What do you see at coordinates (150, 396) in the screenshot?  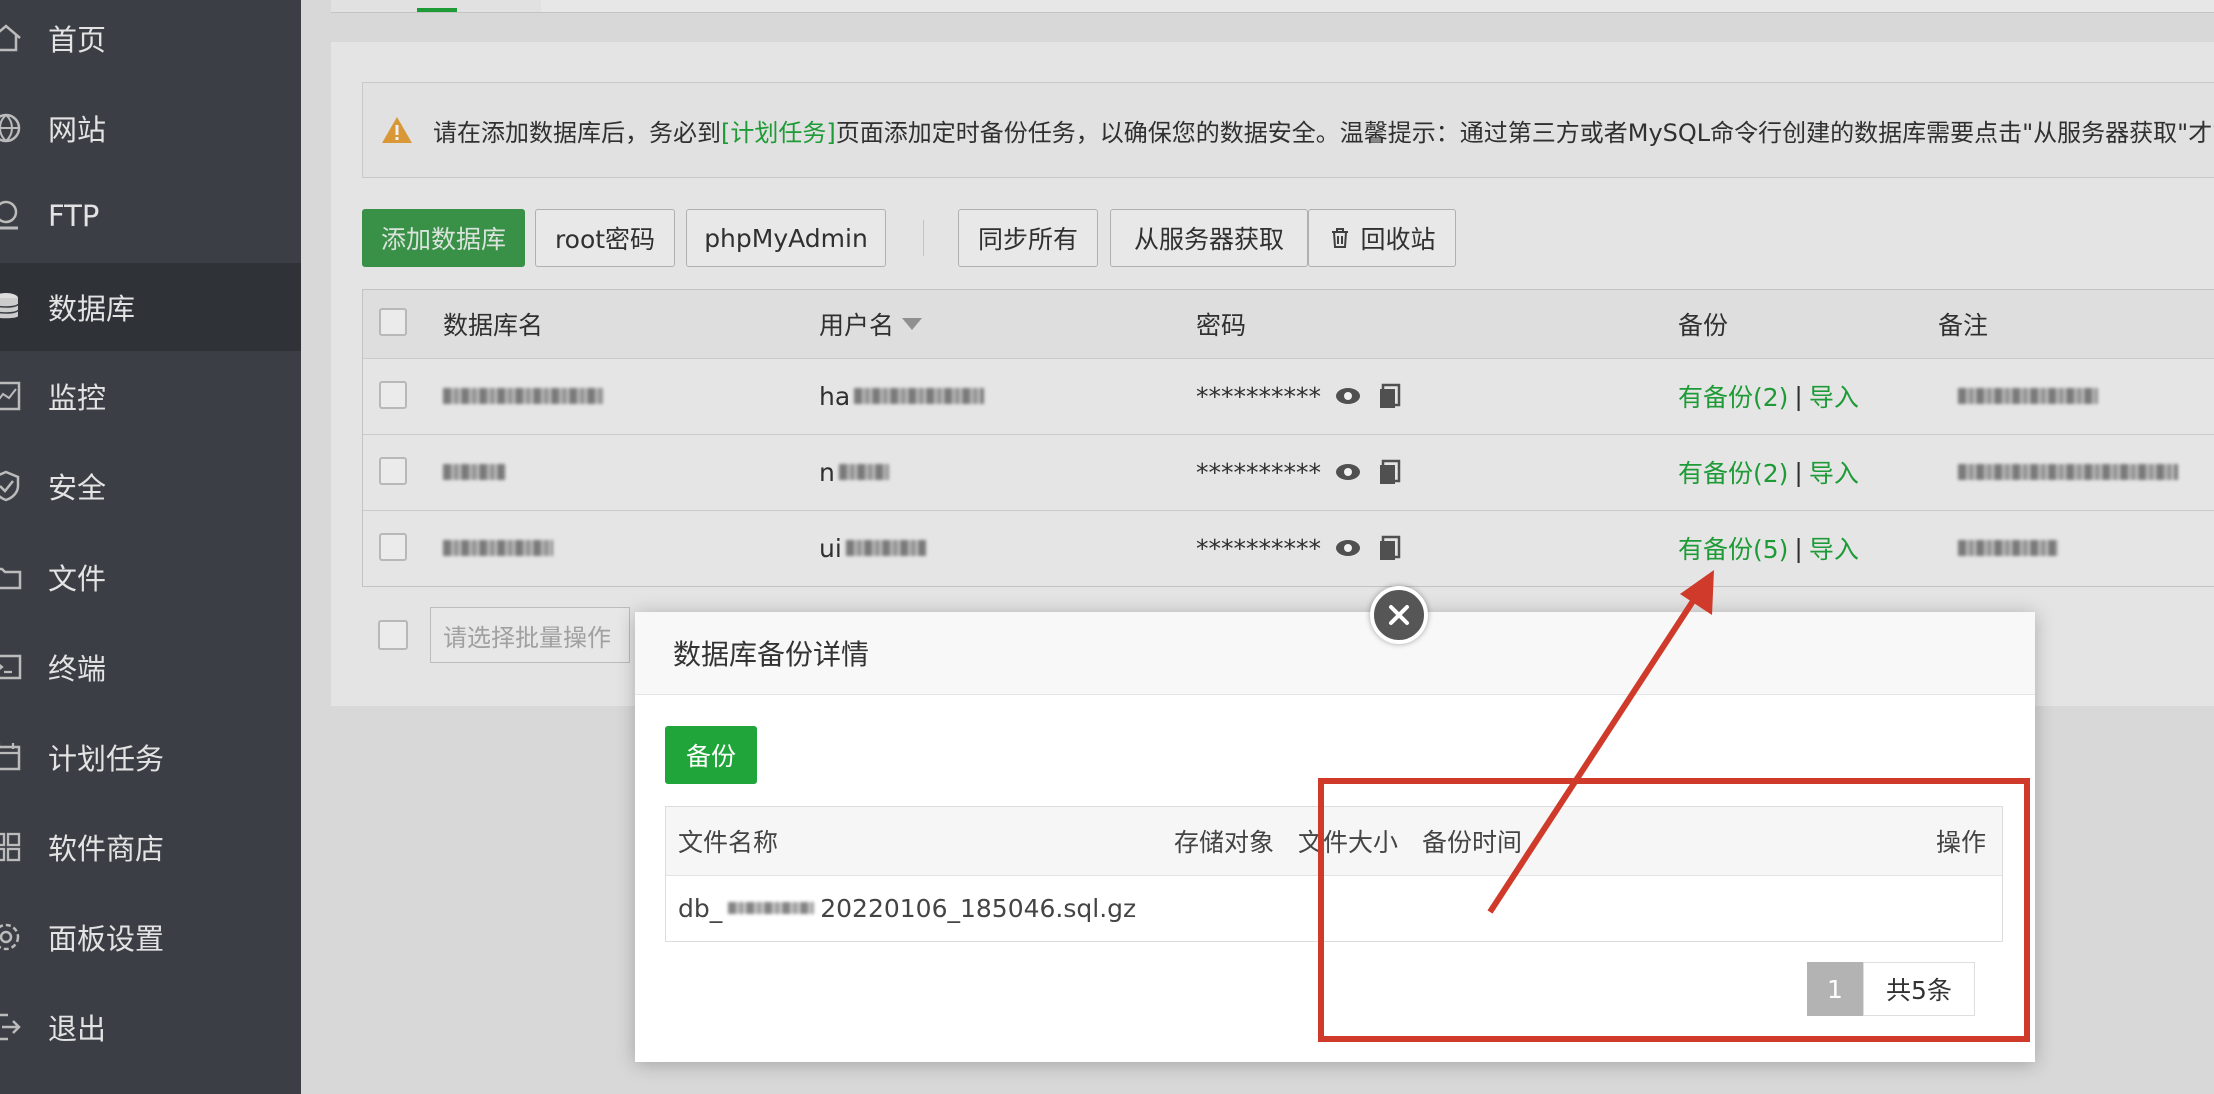 I see `sidebar-item-monitor: 监控` at bounding box center [150, 396].